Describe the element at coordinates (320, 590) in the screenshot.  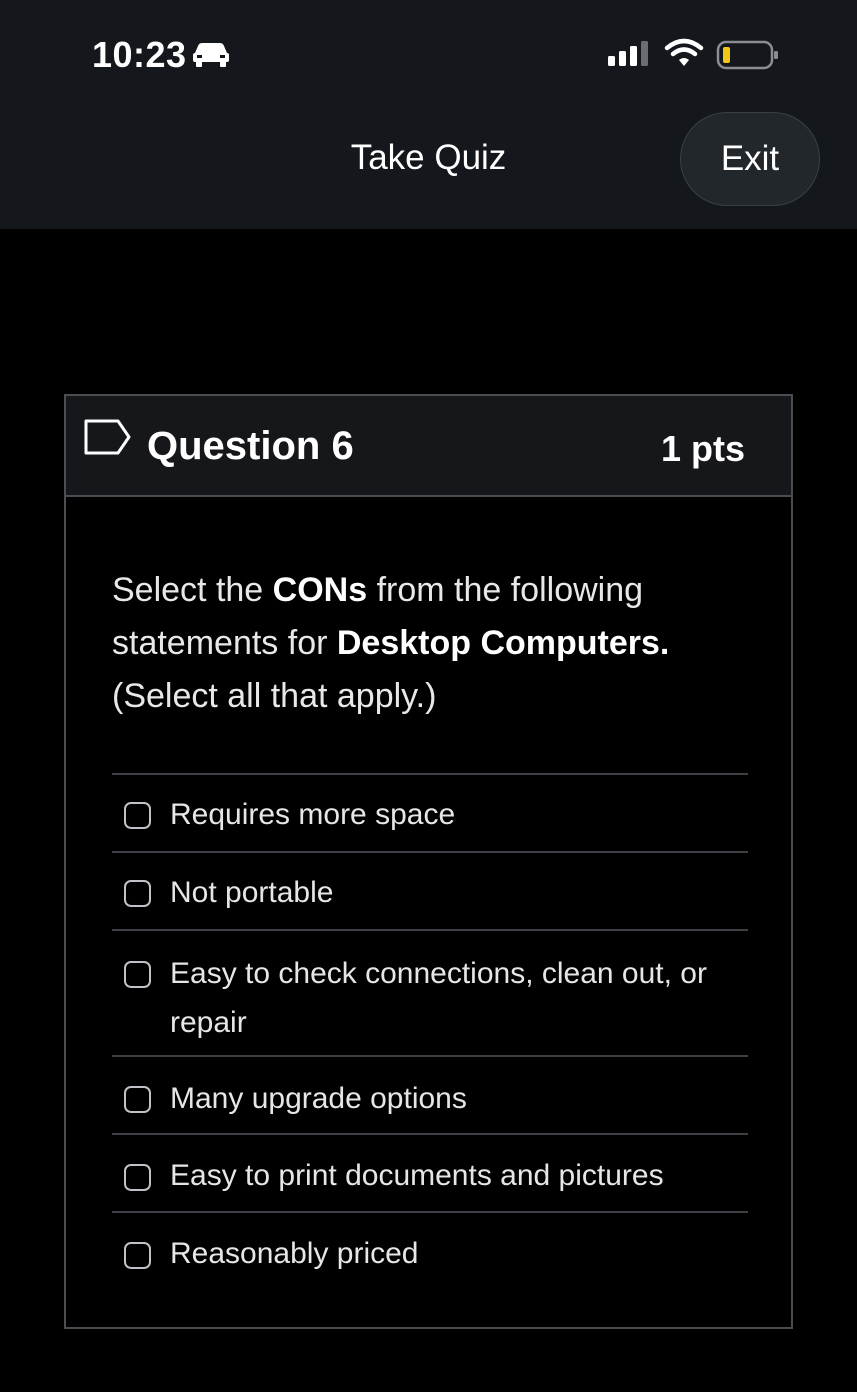
I see `prompt-emphasis: CONs` at that location.